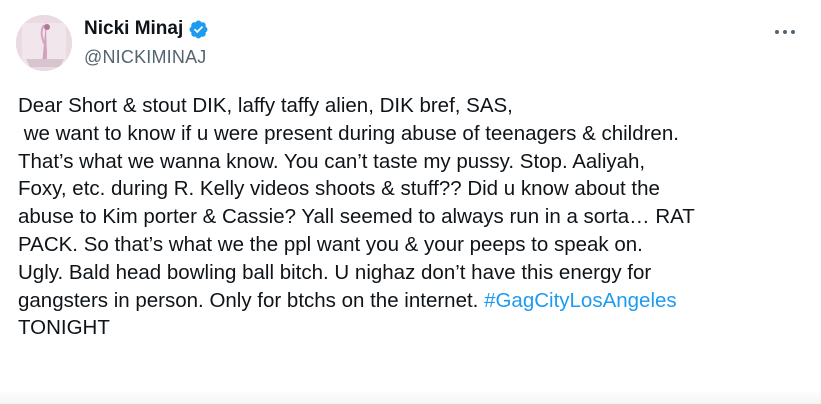 The width and height of the screenshot is (821, 404). Describe the element at coordinates (145, 57) in the screenshot. I see `author-handle: @NICKIMINAJ` at that location.